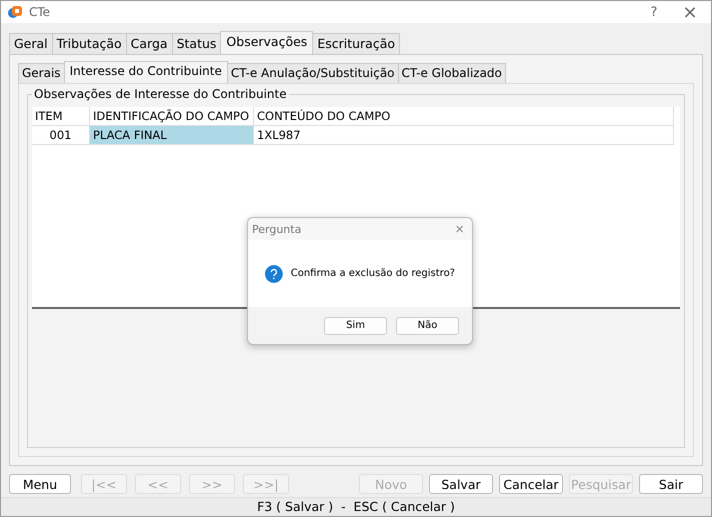  What do you see at coordinates (197, 43) in the screenshot?
I see `tab: Status` at bounding box center [197, 43].